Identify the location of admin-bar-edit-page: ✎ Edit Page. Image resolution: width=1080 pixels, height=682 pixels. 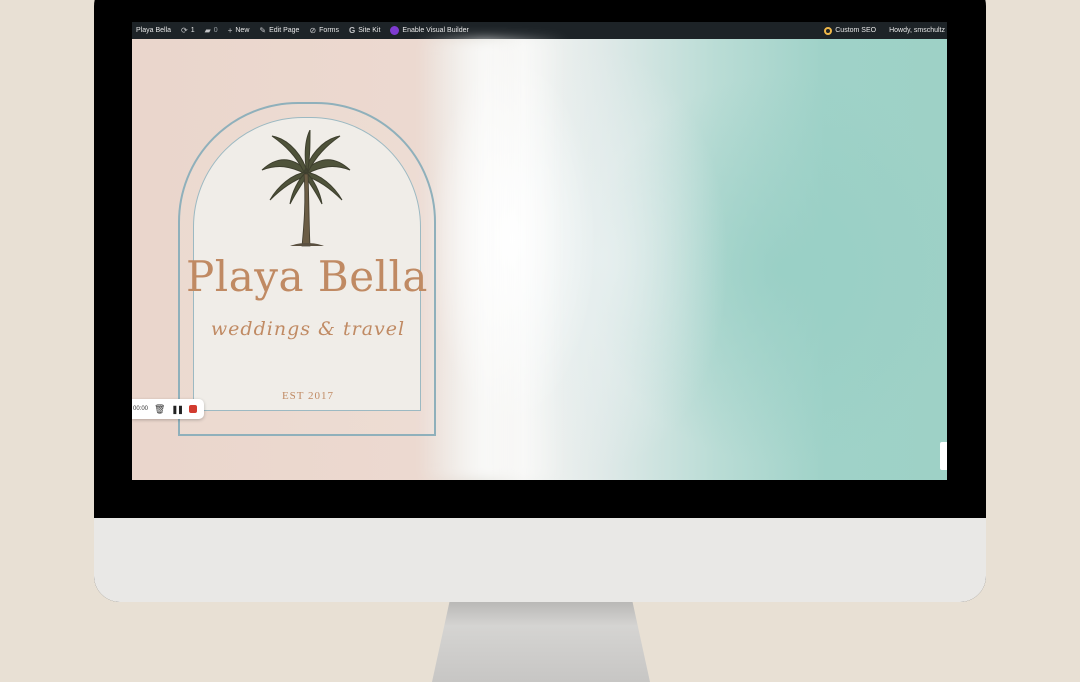
(279, 30).